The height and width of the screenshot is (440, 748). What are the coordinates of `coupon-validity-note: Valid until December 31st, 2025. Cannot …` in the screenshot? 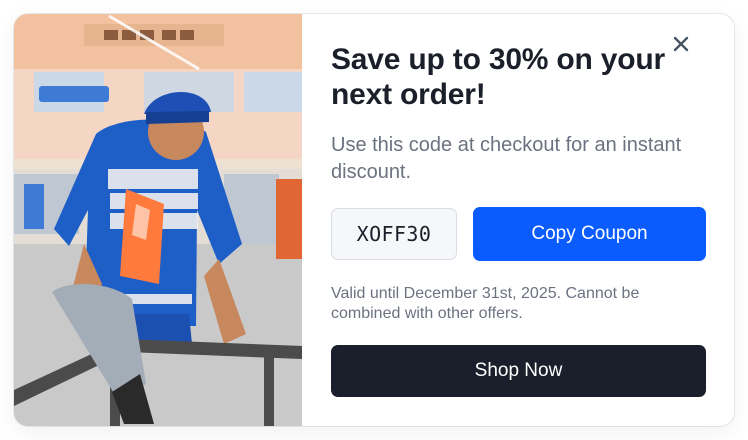 It's located at (485, 303).